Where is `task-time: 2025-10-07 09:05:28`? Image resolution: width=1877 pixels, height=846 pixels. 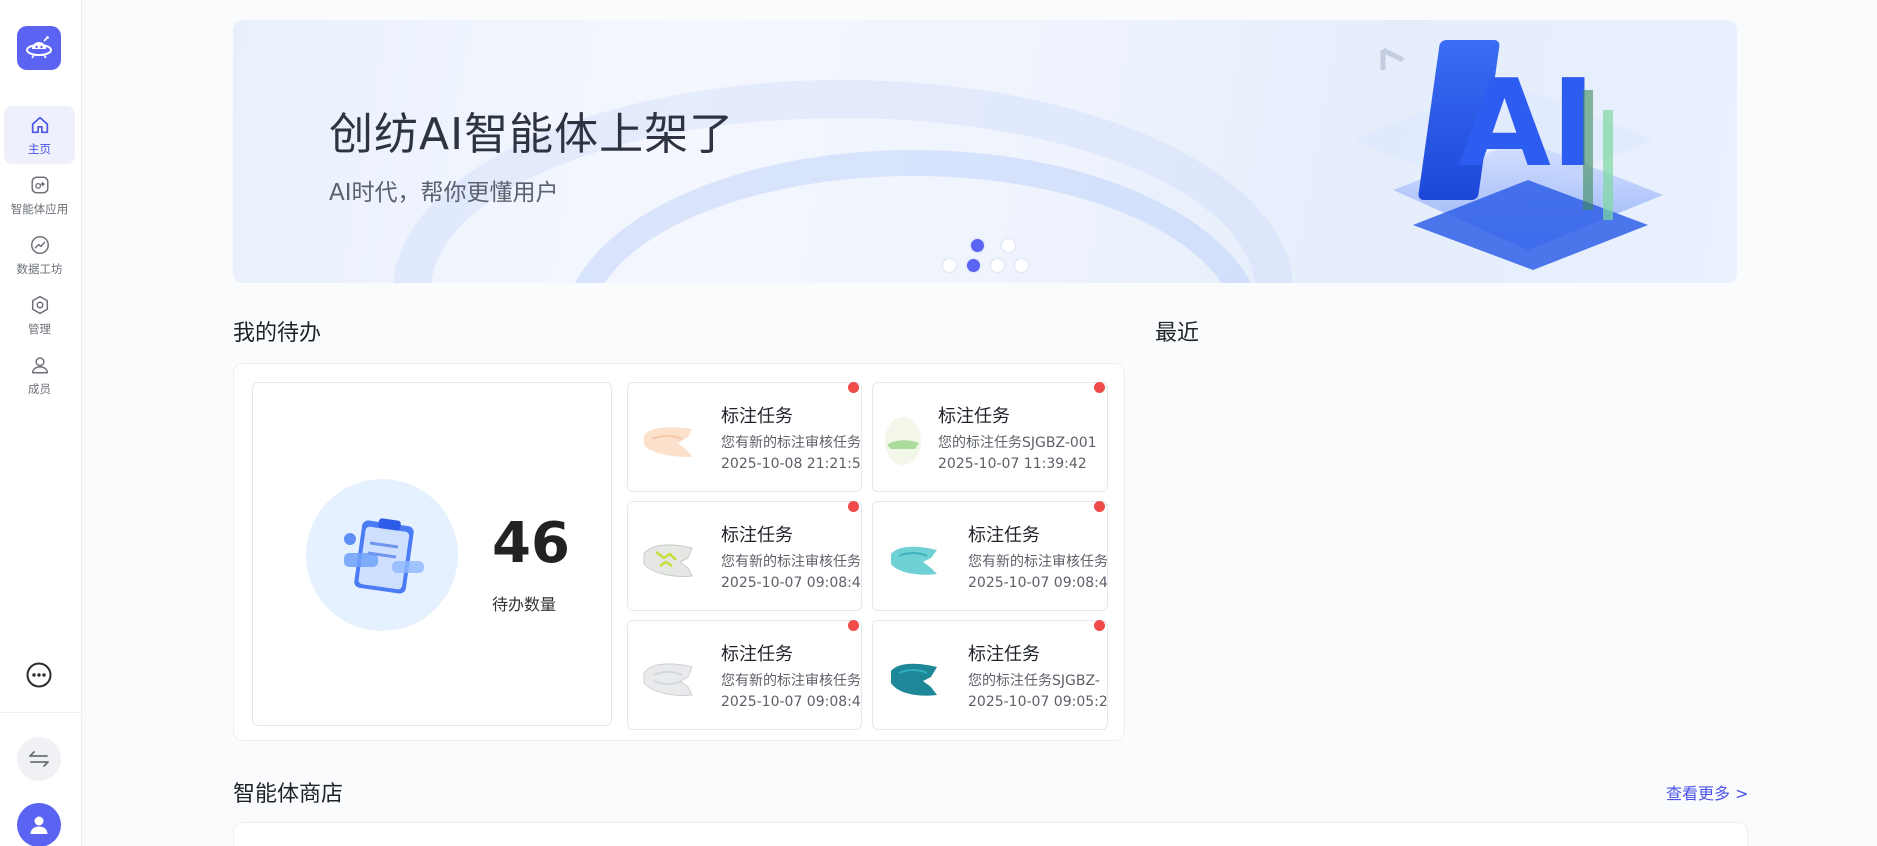 task-time: 2025-10-07 09:05:28 is located at coordinates (1038, 702).